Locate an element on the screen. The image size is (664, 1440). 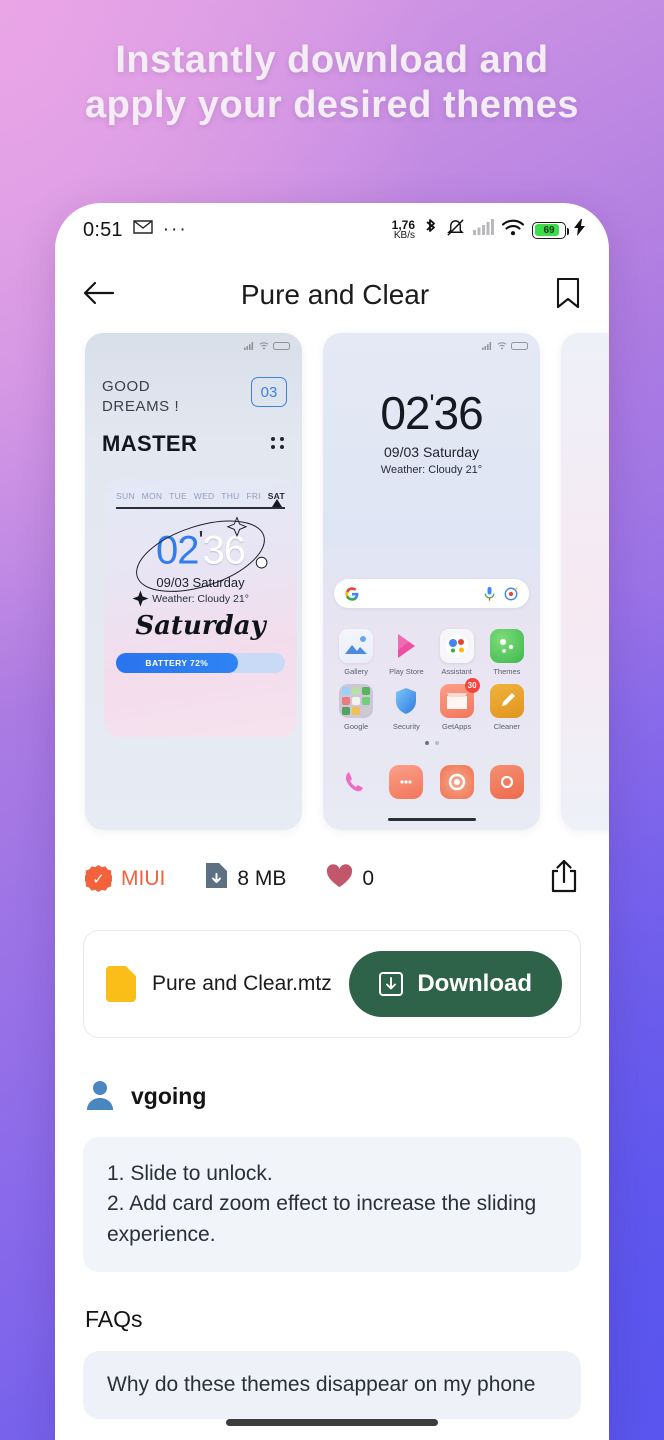
likes-count: 0 is located at coordinates (368, 878).